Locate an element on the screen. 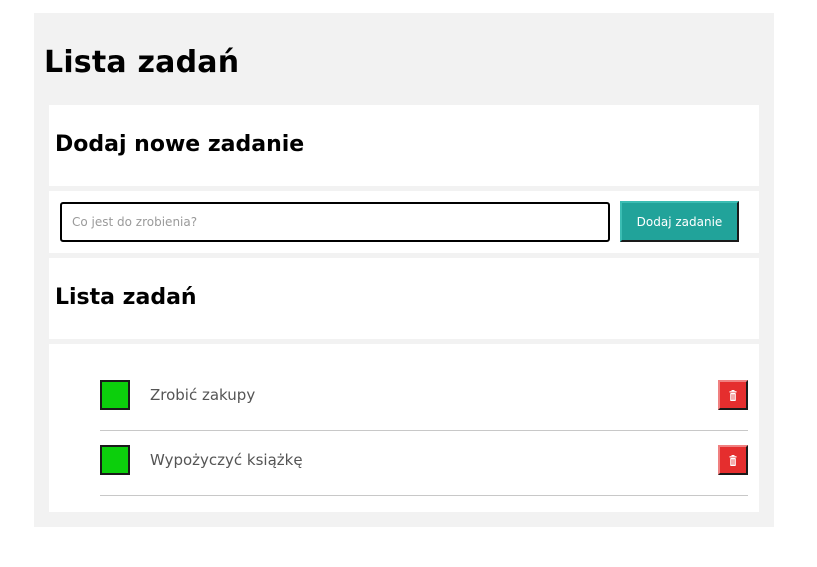  task-label: Zrobić zakupy is located at coordinates (203, 395).